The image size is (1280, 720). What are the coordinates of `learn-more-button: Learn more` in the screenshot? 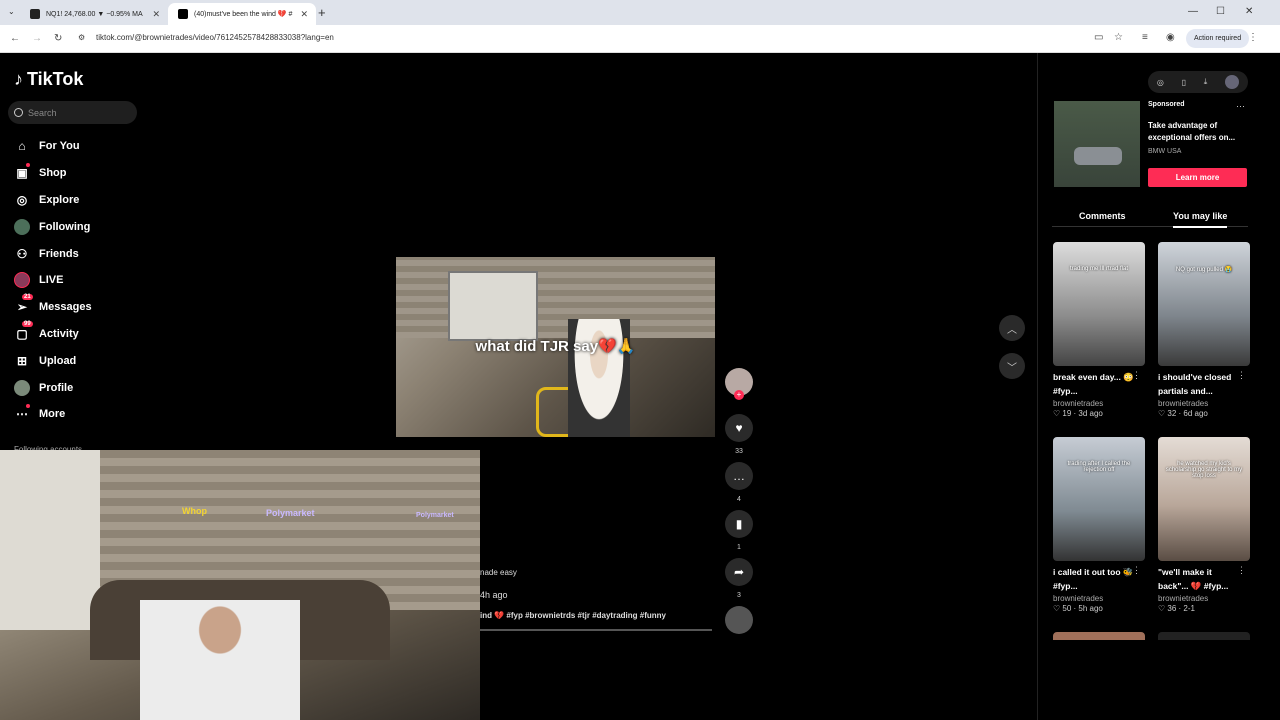 It's located at (1197, 177).